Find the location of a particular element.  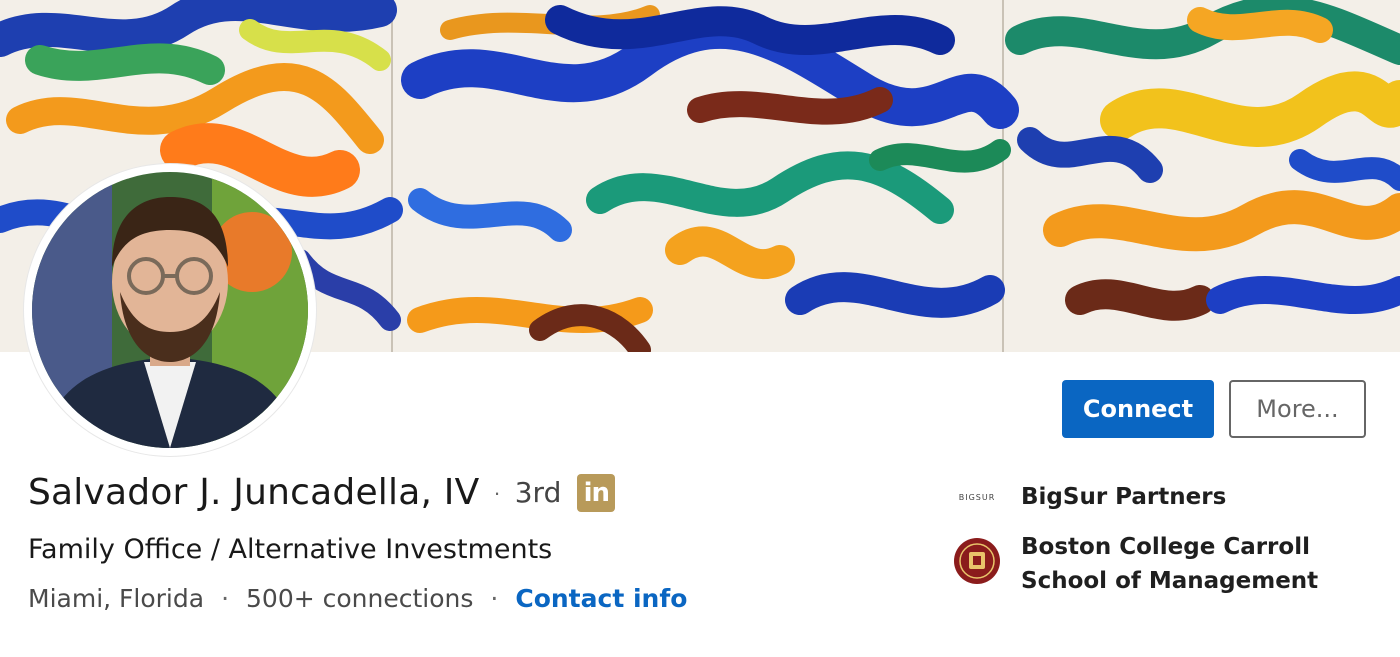

profile-connections: 500+ connections is located at coordinates (359, 598).